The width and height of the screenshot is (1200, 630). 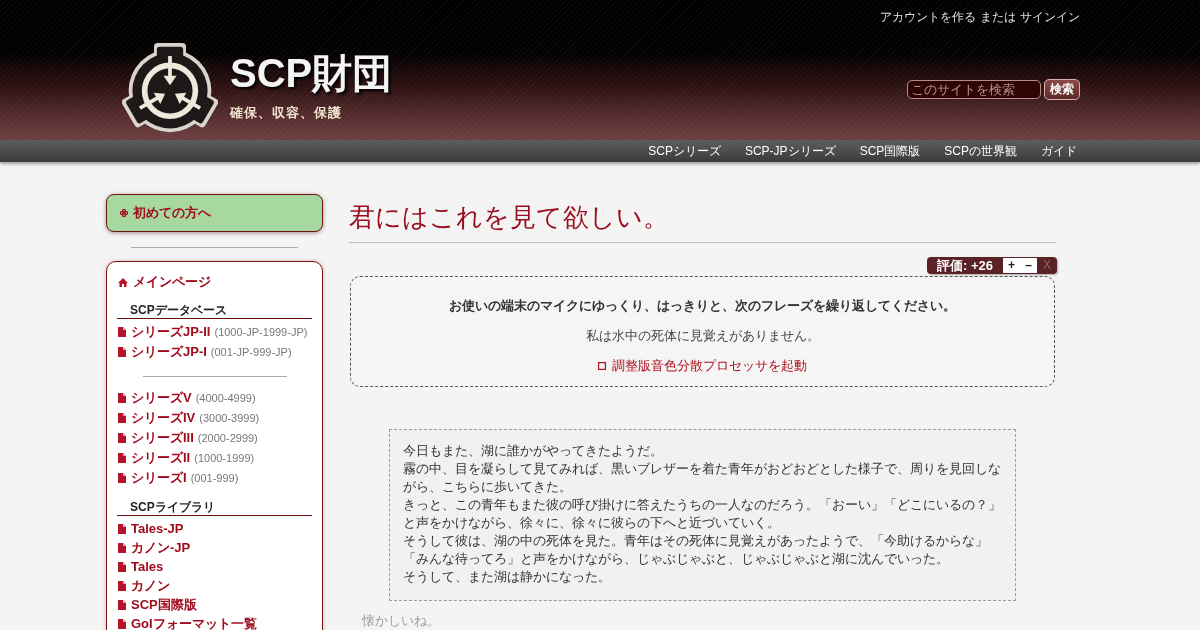 What do you see at coordinates (178, 310) in the screenshot?
I see `section-heading: SCPデータベース` at bounding box center [178, 310].